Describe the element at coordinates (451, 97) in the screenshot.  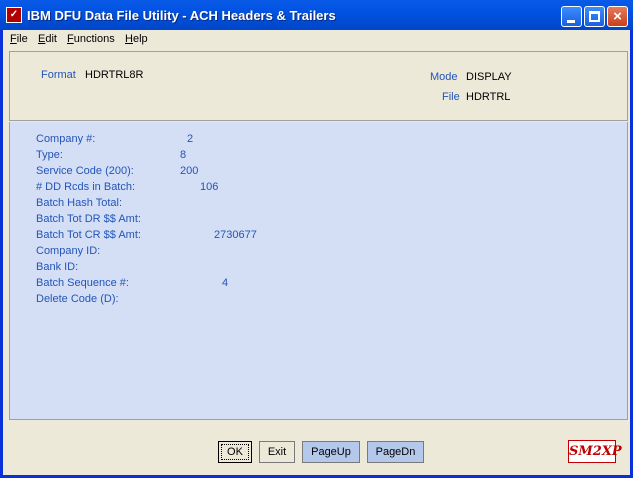
I see `file-label: File` at that location.